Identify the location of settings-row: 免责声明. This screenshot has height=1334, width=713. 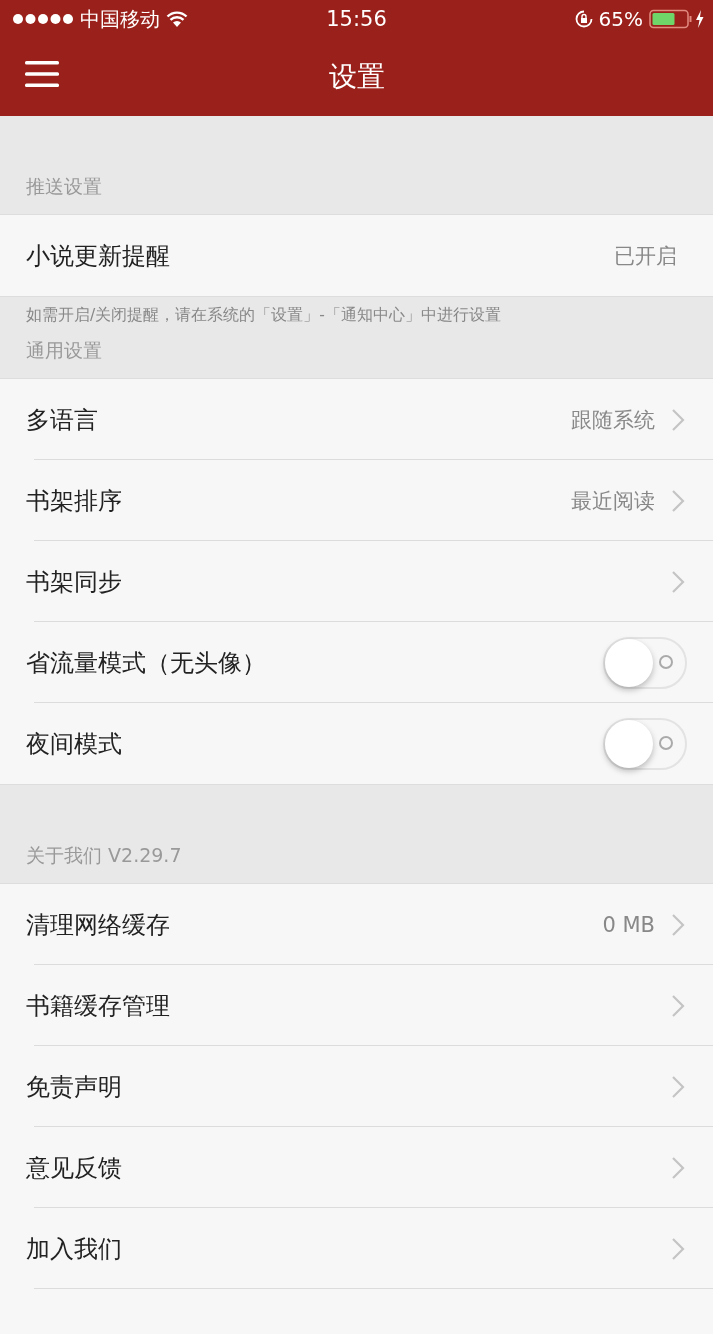
(356, 1086).